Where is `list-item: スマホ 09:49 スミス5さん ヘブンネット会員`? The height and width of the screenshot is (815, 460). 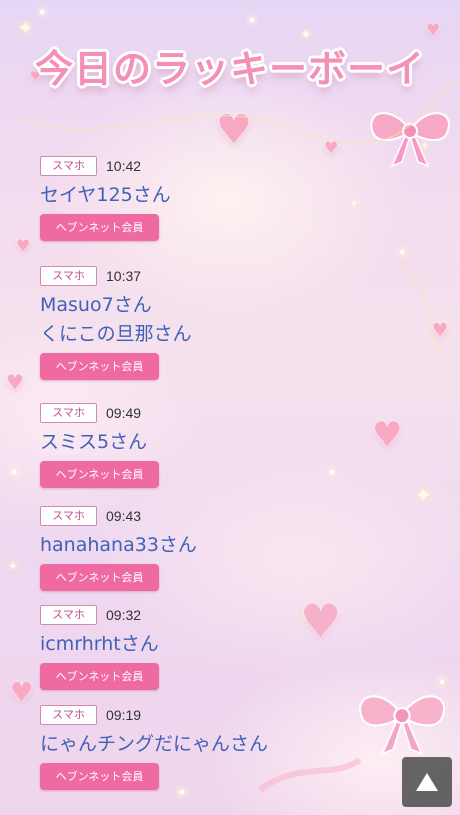 list-item: スマホ 09:49 スミス5さん ヘブンネット会員 is located at coordinates (99, 445).